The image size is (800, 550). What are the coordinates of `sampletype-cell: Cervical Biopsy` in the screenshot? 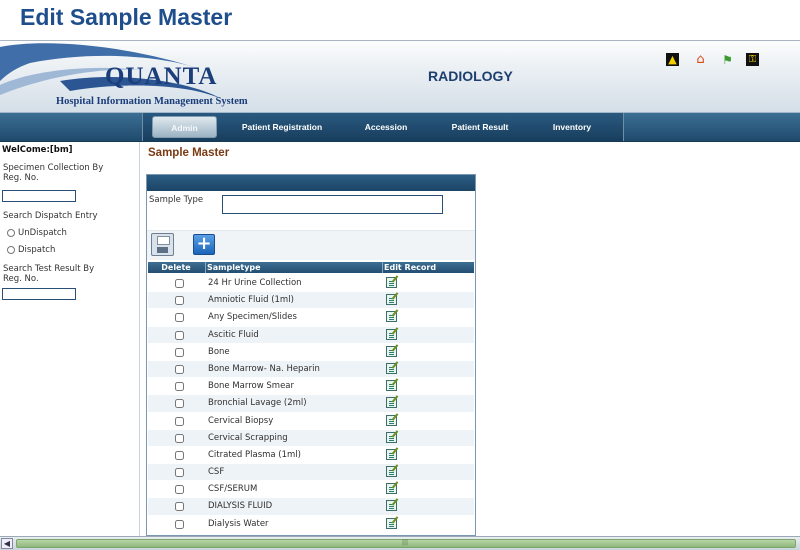 It's located at (241, 420).